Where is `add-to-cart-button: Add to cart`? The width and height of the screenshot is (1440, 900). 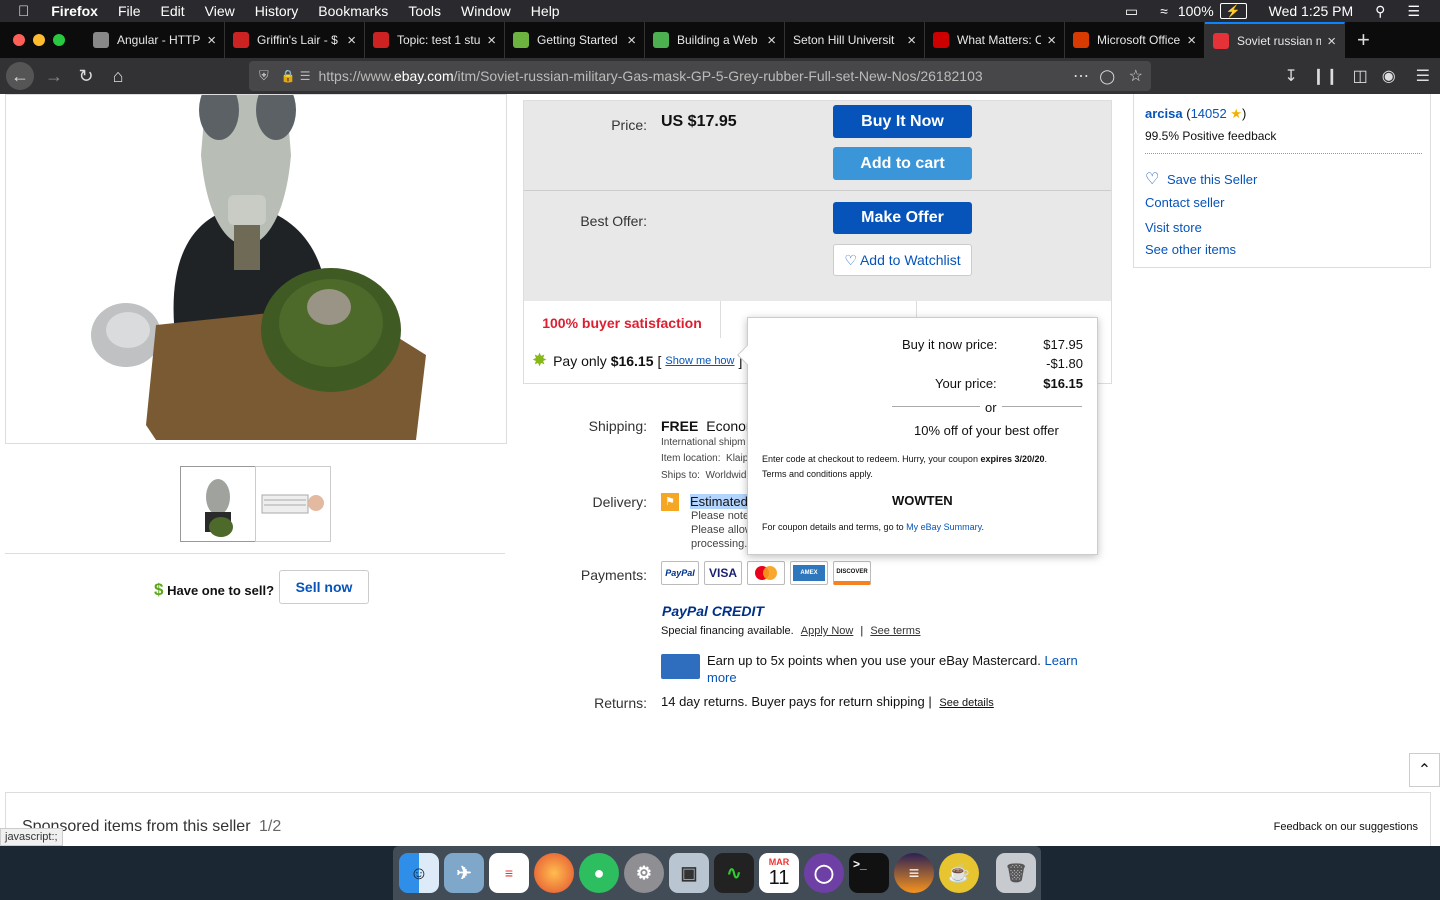 add-to-cart-button: Add to cart is located at coordinates (902, 163).